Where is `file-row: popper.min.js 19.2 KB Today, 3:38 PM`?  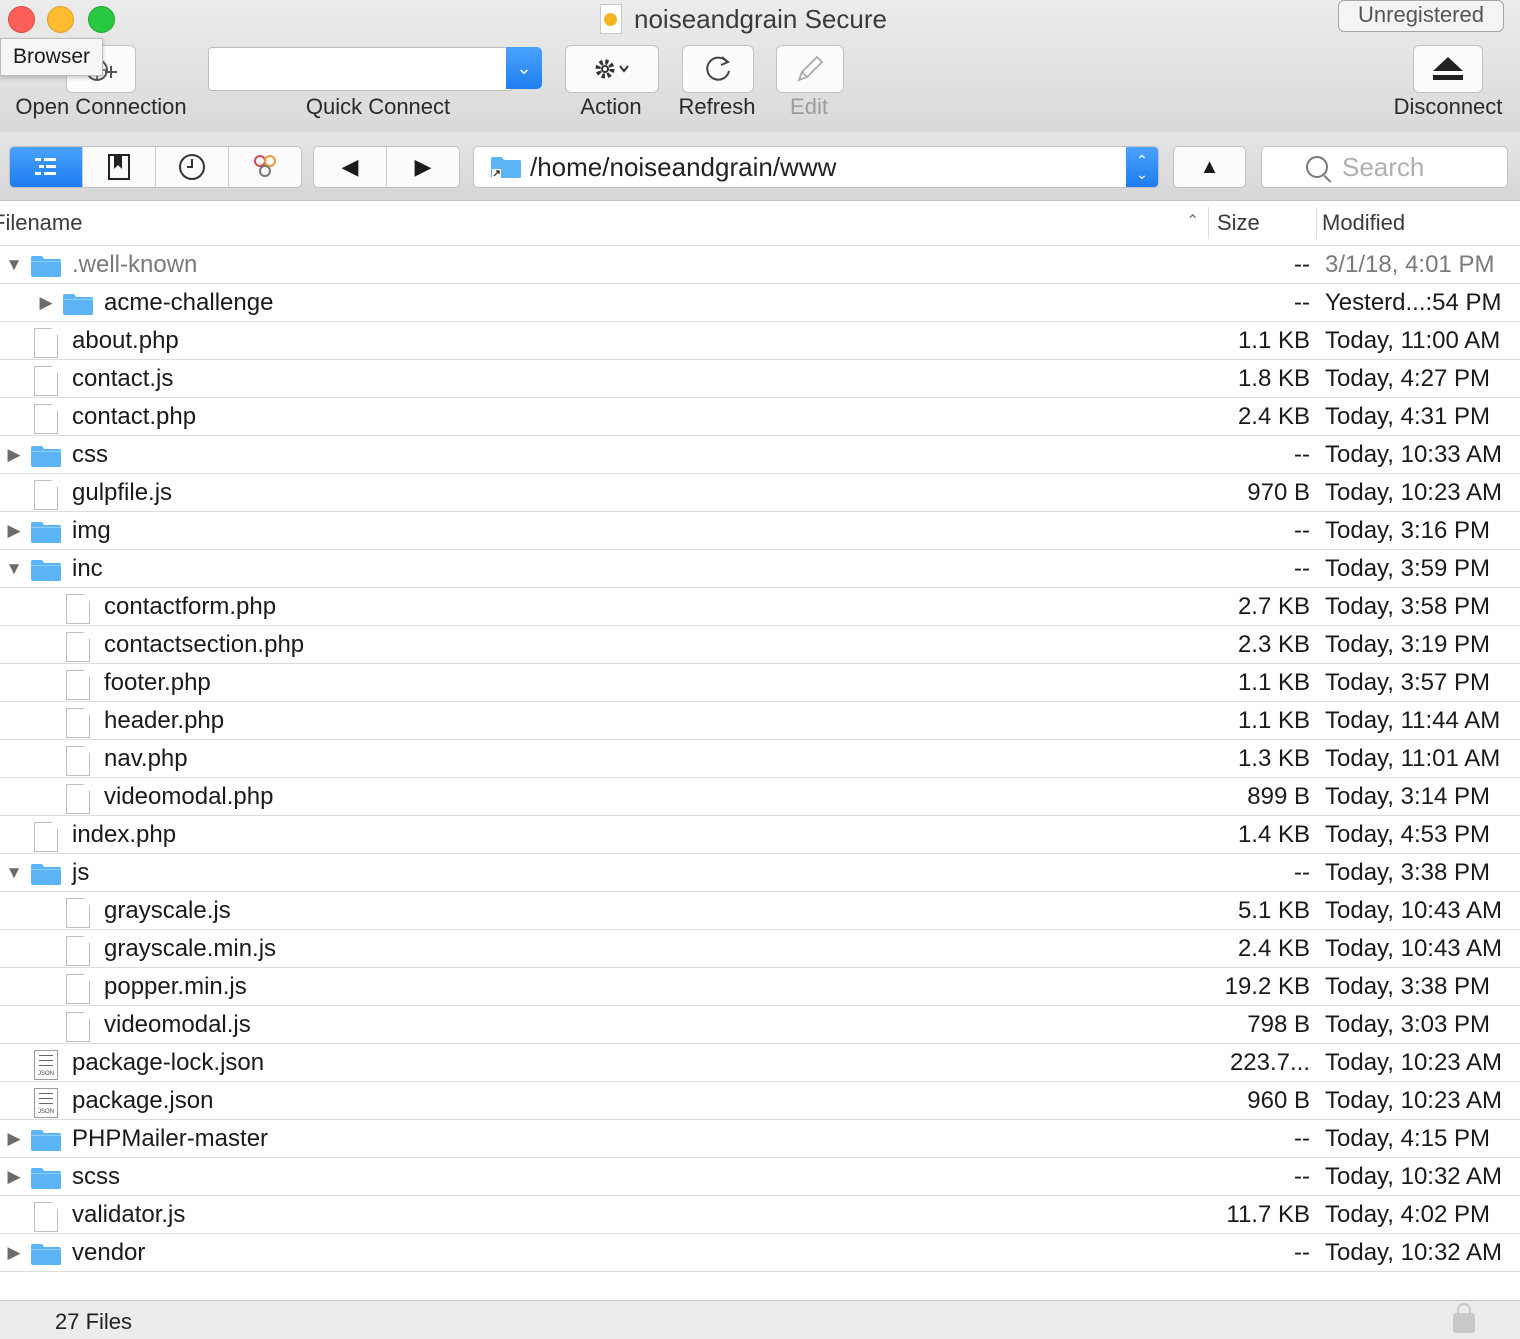 file-row: popper.min.js 19.2 KB Today, 3:38 PM is located at coordinates (760, 987).